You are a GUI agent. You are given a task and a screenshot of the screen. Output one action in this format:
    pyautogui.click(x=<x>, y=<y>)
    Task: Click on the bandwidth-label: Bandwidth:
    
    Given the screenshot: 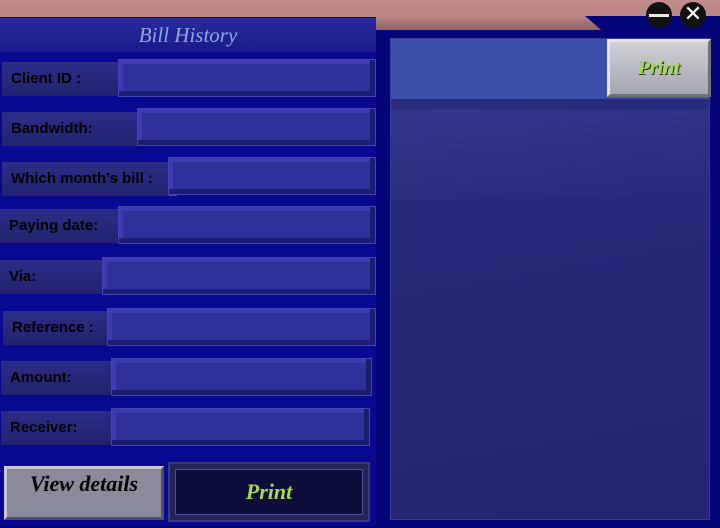 What is the action you would take?
    pyautogui.click(x=76, y=129)
    